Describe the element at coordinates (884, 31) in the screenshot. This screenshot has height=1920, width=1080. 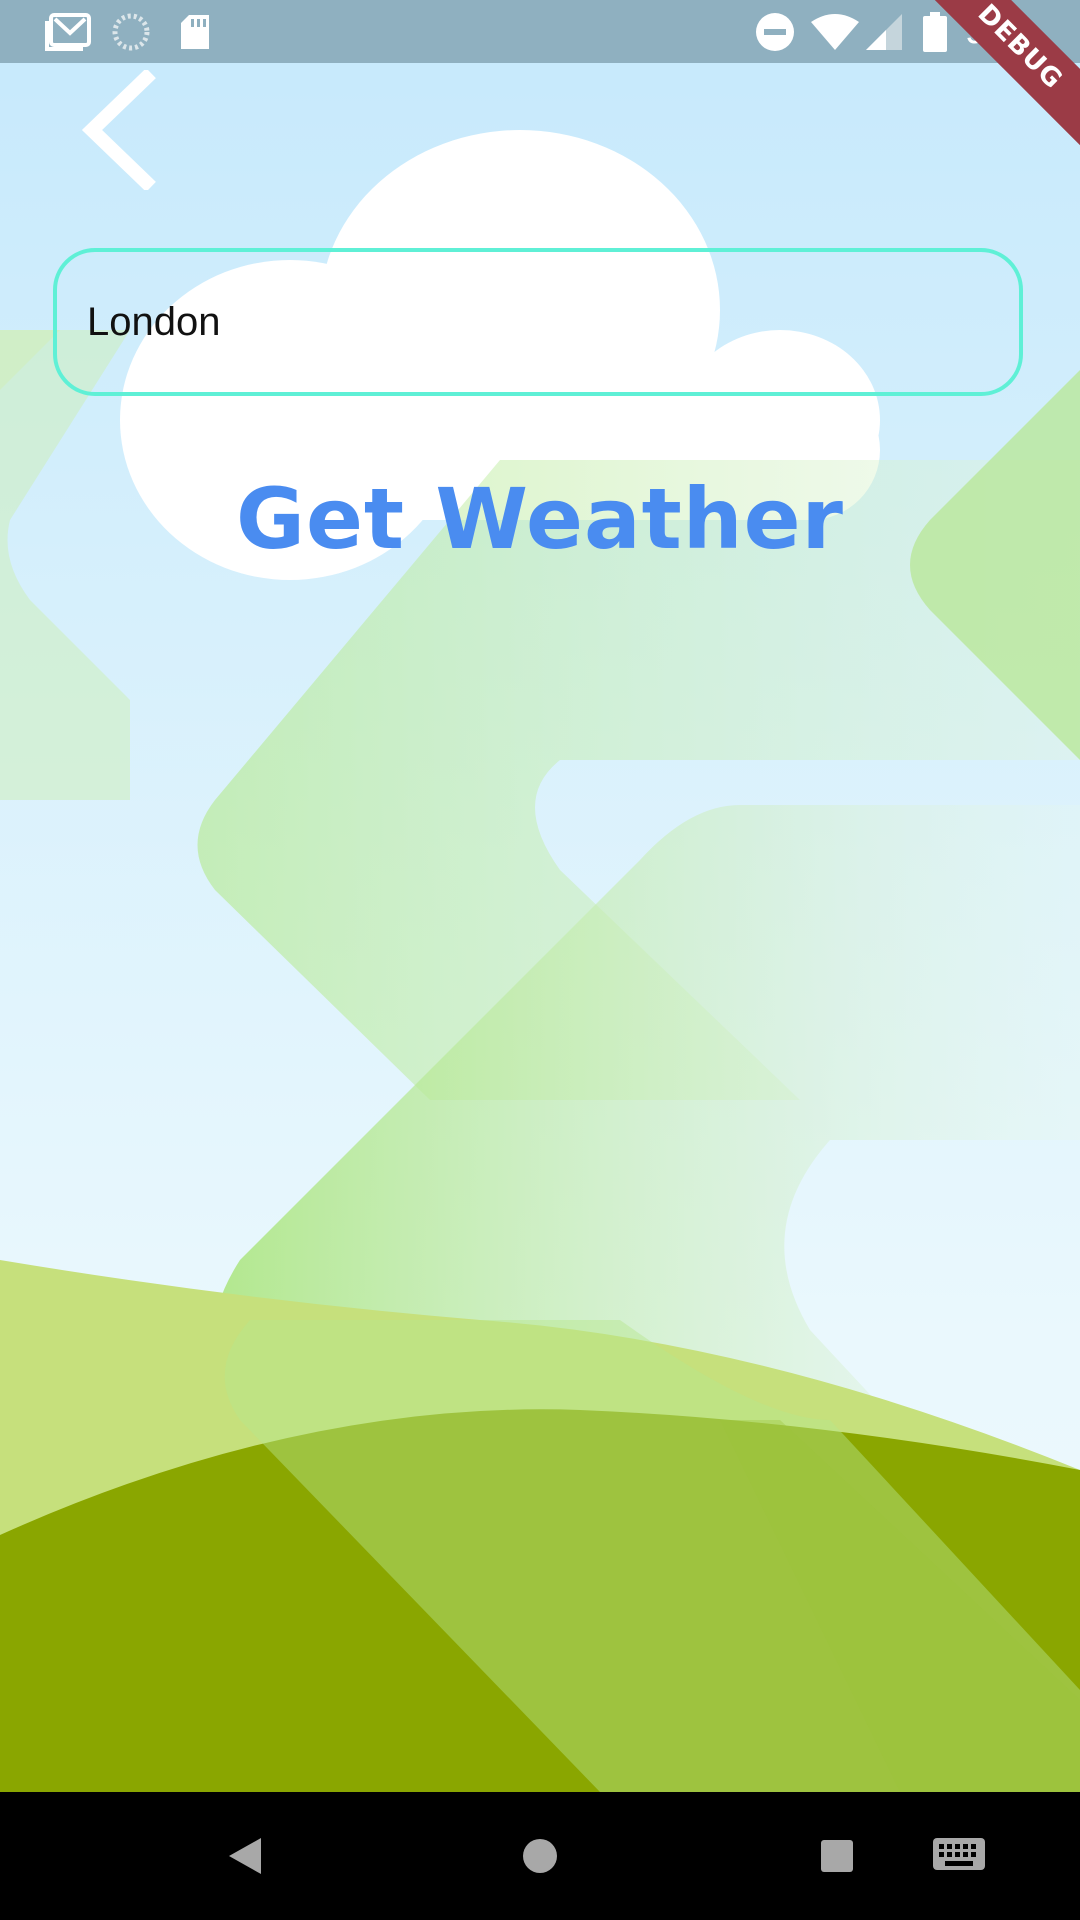
I see `signal-icon` at that location.